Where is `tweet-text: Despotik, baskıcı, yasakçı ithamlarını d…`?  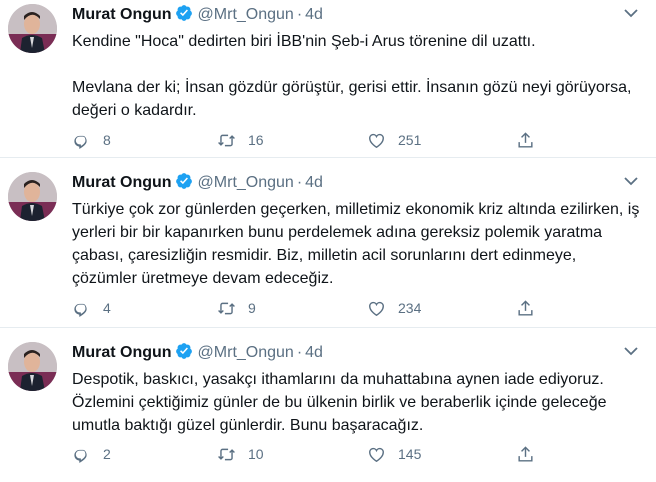 tweet-text: Despotik, baskıcı, yasakçı ithamlarını d… is located at coordinates (341, 402).